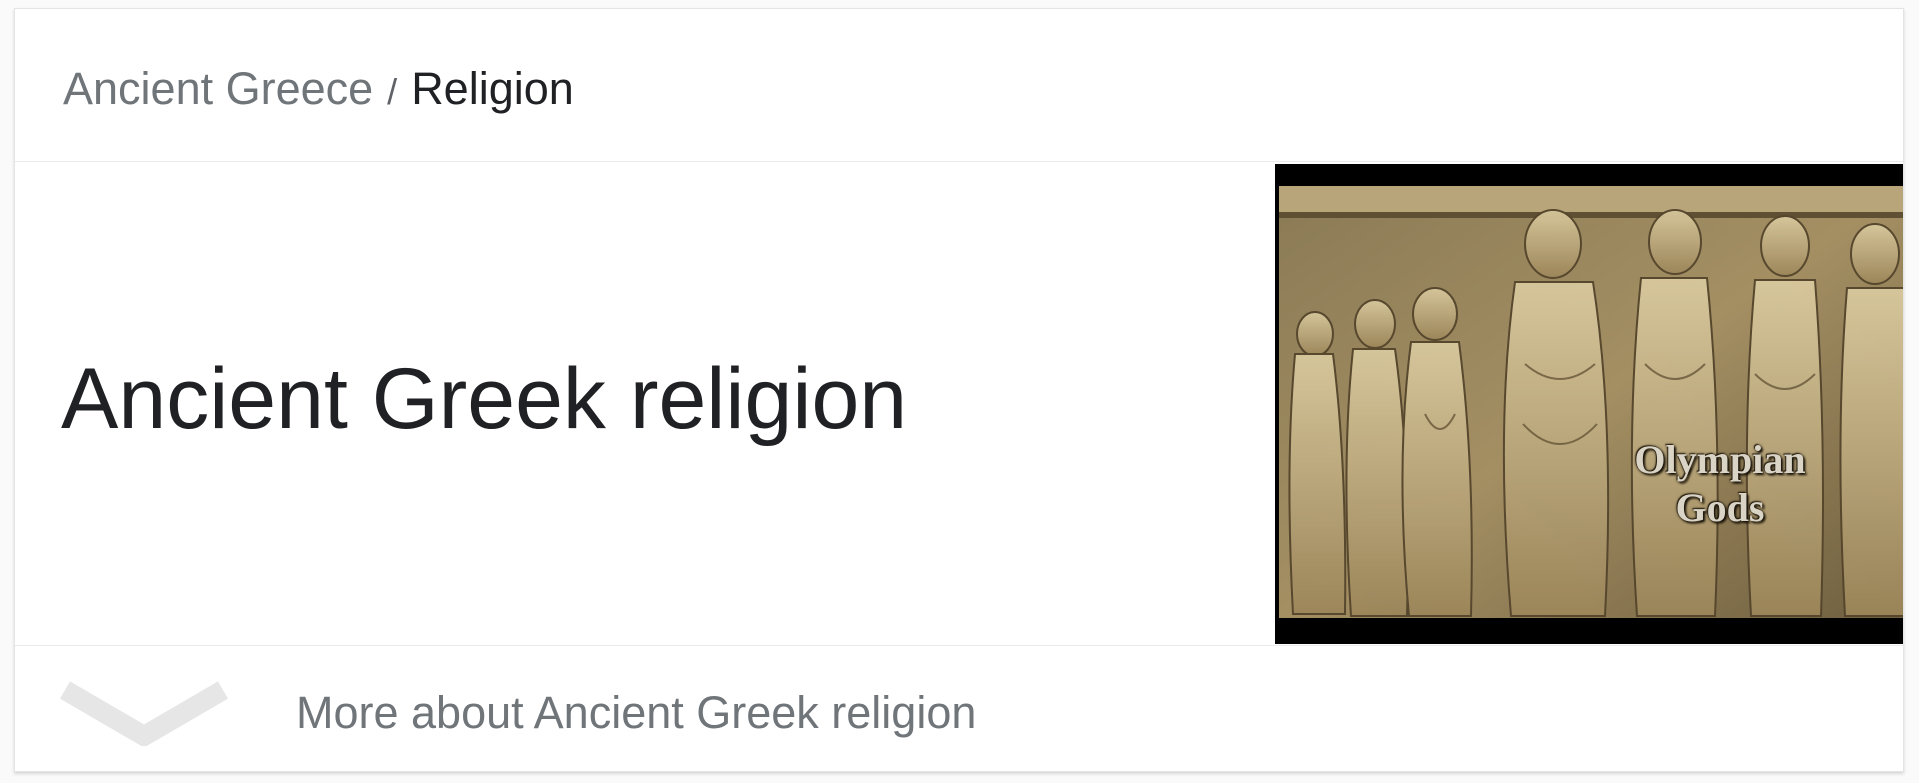 Image resolution: width=1919 pixels, height=783 pixels. I want to click on breadcrumb-current: Religion, so click(492, 88).